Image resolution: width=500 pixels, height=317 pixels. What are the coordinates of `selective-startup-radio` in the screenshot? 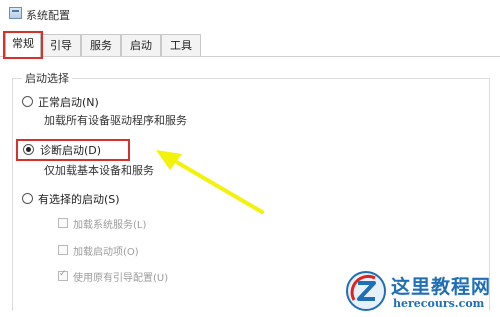 It's located at (27, 198).